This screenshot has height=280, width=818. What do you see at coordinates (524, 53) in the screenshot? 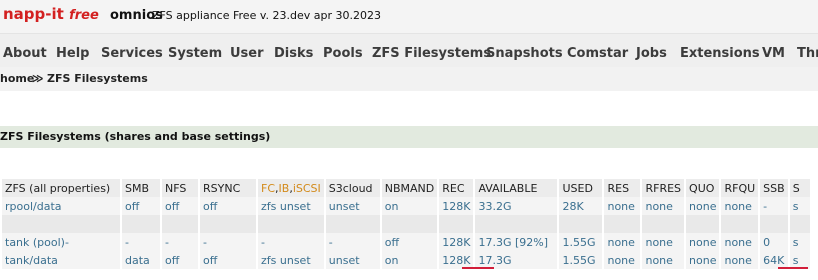
I see `menu-snapshots: Snapshots` at bounding box center [524, 53].